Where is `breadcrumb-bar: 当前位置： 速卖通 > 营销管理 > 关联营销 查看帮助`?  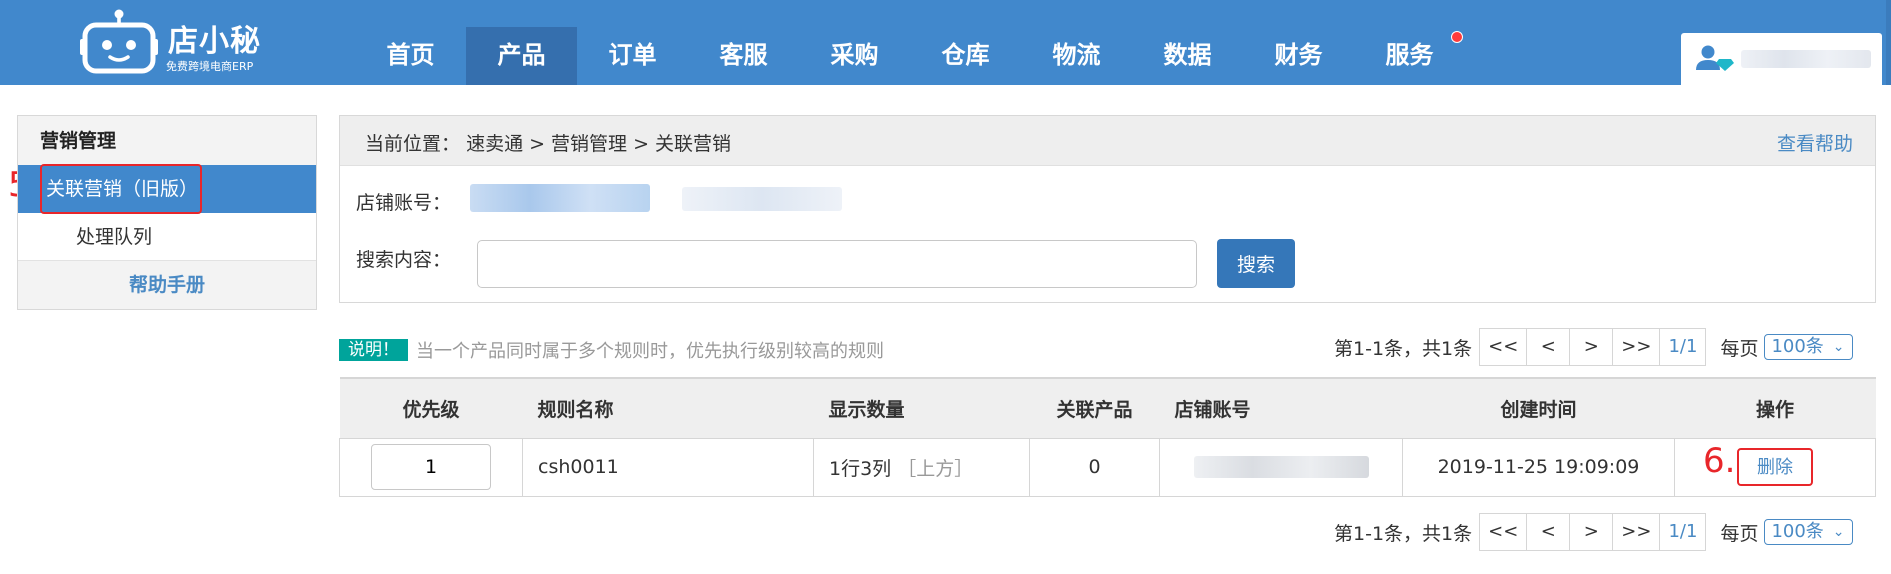
breadcrumb-bar: 当前位置： 速卖通 > 营销管理 > 关联营销 查看帮助 is located at coordinates (1107, 141).